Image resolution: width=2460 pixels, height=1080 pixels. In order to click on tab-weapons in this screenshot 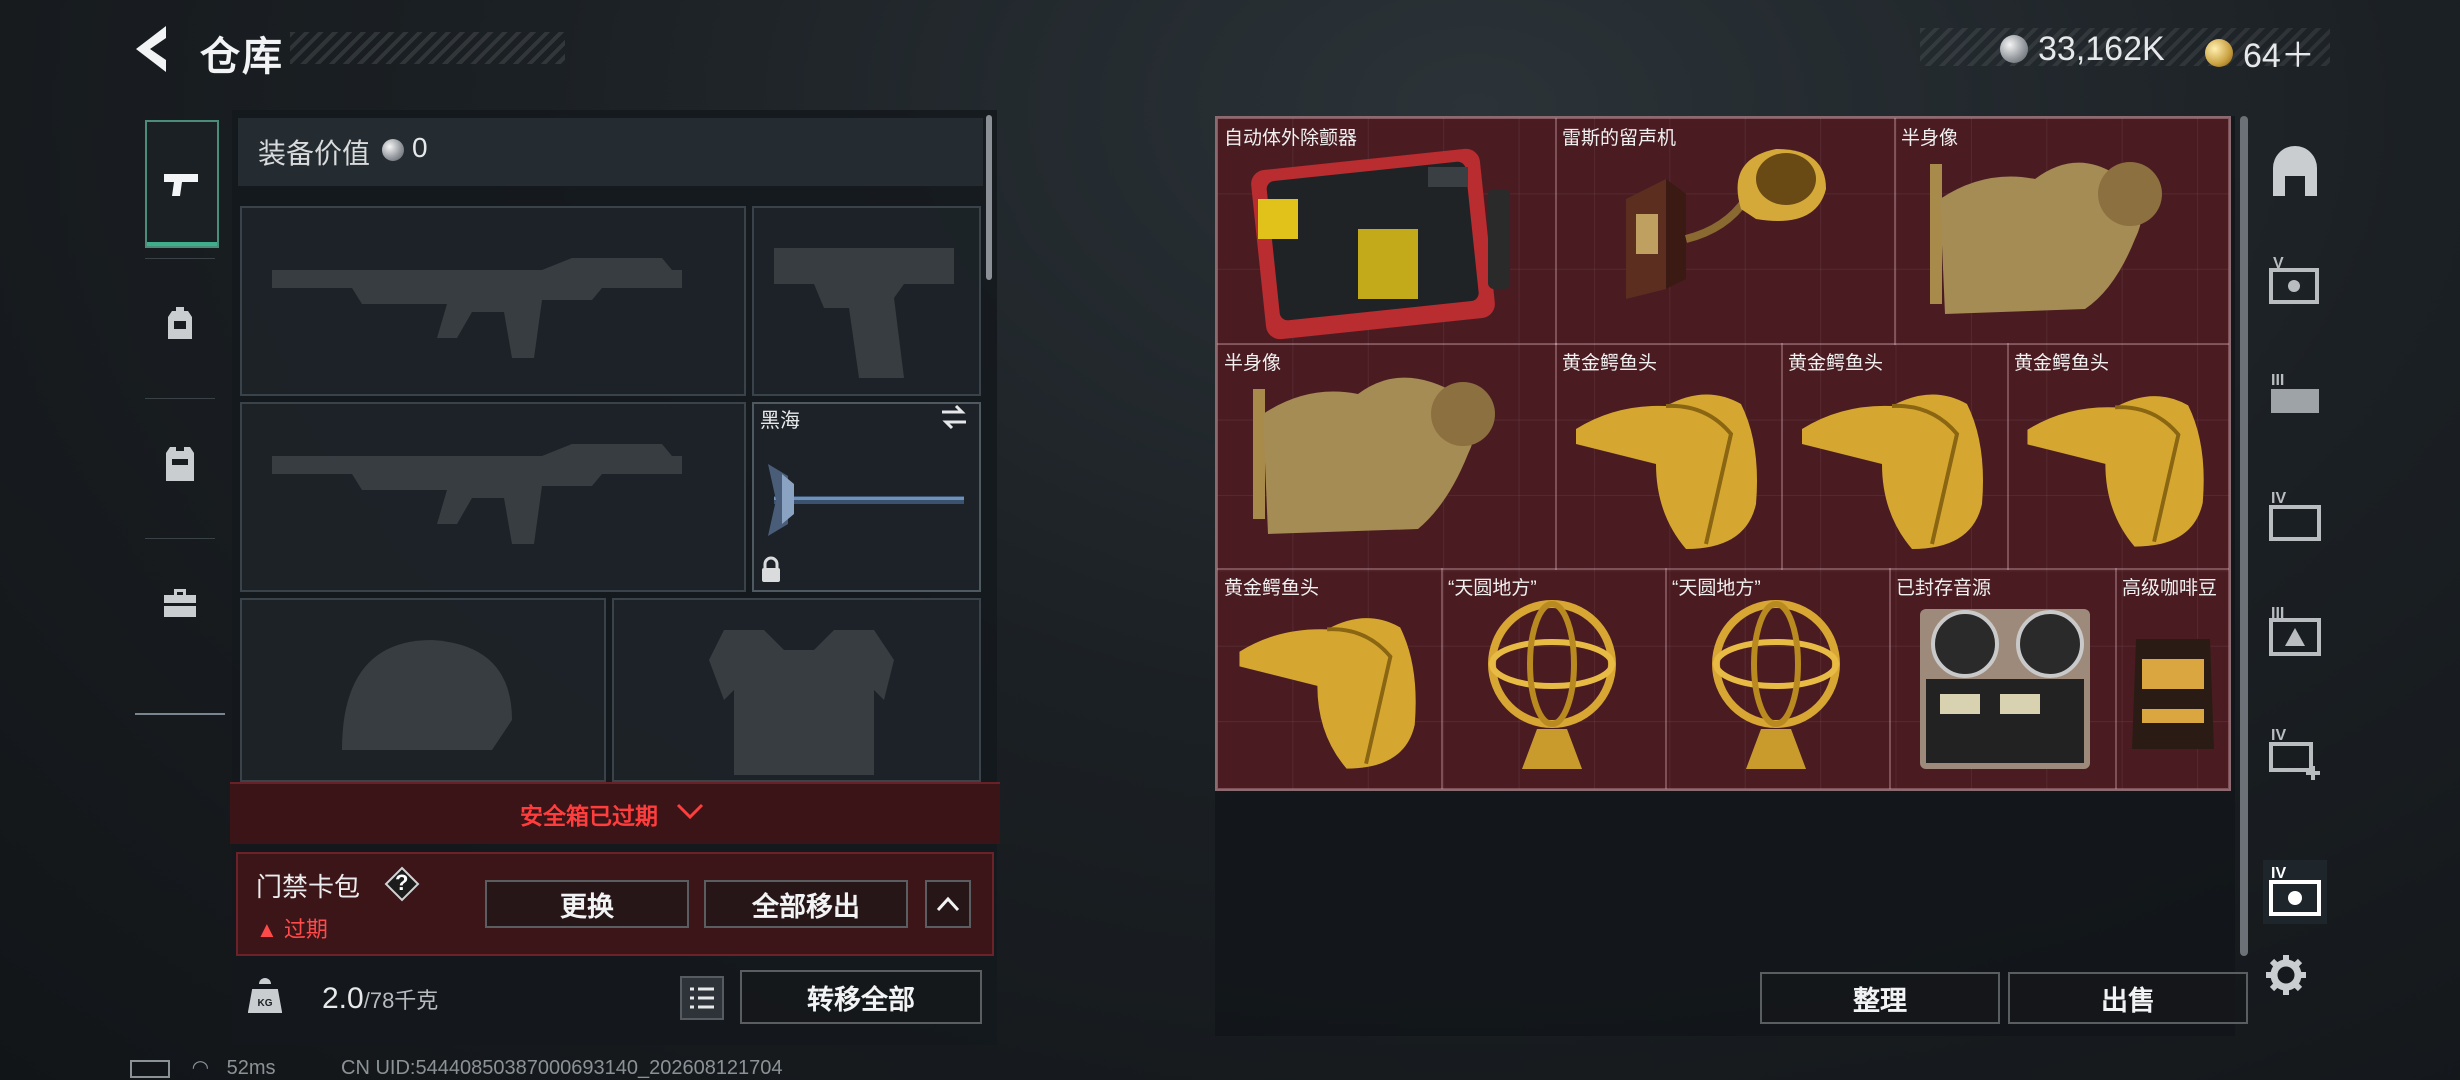, I will do `click(182, 184)`.